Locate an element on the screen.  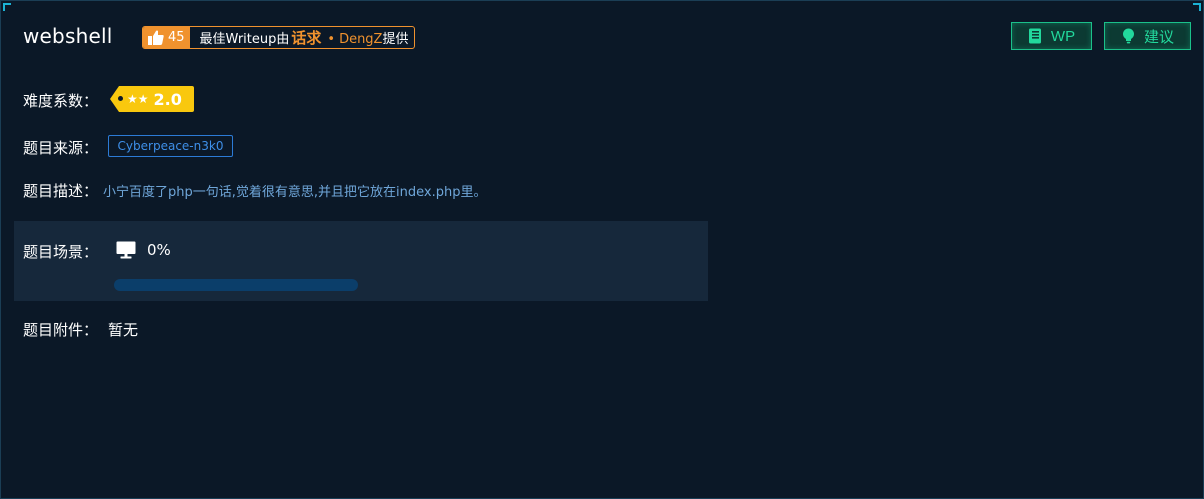
suggest-button: 建议 is located at coordinates (1147, 36).